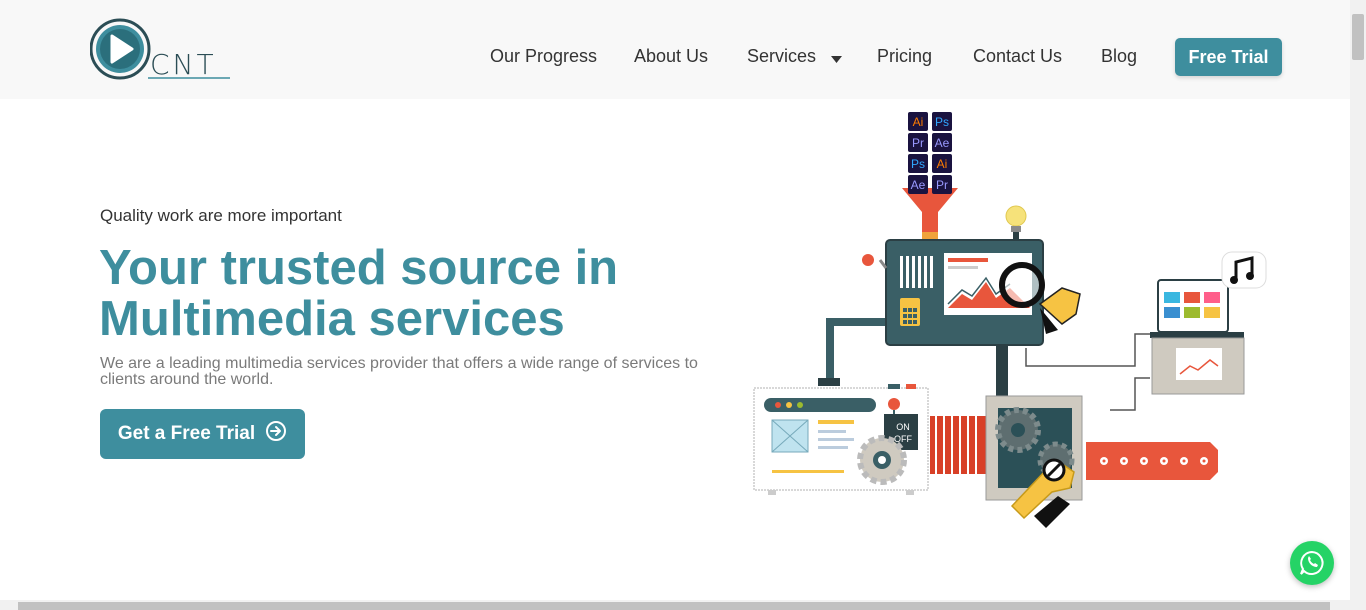 This screenshot has width=1366, height=610. Describe the element at coordinates (903, 439) in the screenshot. I see `switch-off-label: OFF` at that location.